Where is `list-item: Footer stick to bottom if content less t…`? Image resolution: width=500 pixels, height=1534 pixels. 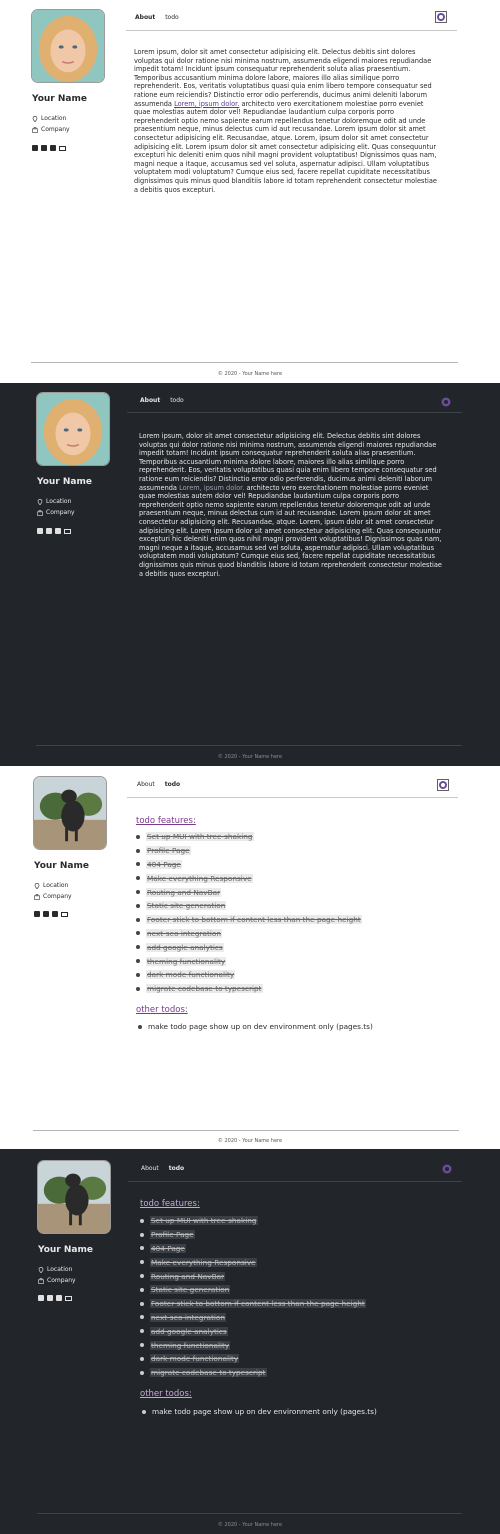 list-item: Footer stick to bottom if content less t… is located at coordinates (249, 920).